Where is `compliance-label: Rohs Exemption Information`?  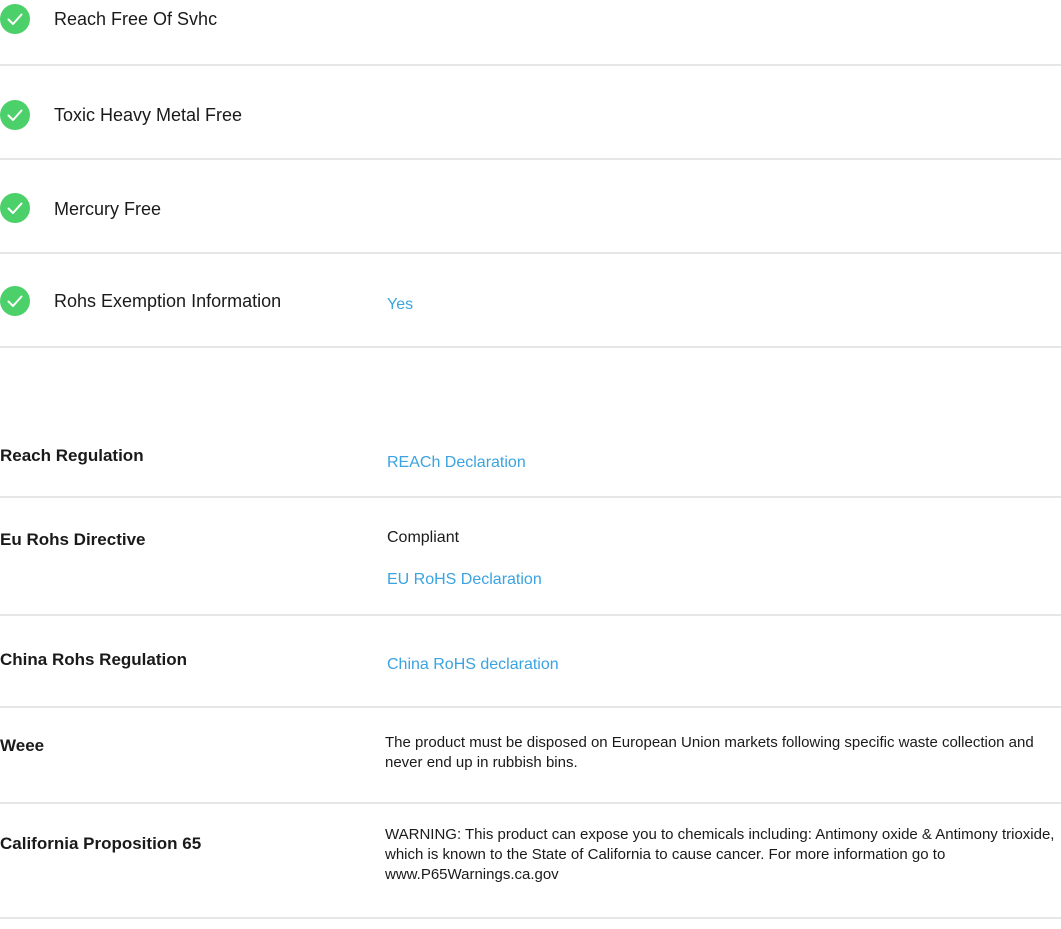
compliance-label: Rohs Exemption Information is located at coordinates (168, 301).